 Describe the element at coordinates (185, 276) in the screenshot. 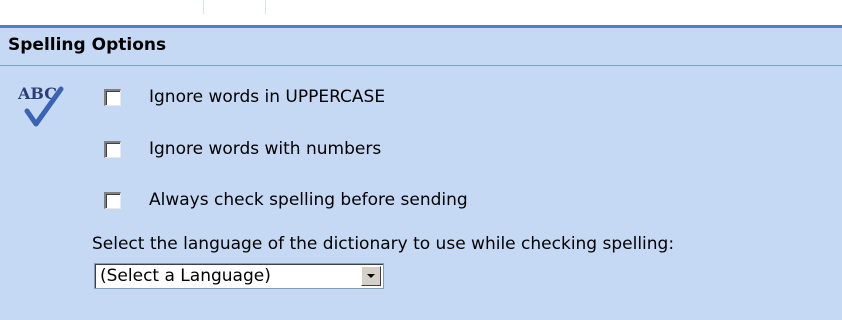

I see `language-select-value: (Select a Language)` at that location.